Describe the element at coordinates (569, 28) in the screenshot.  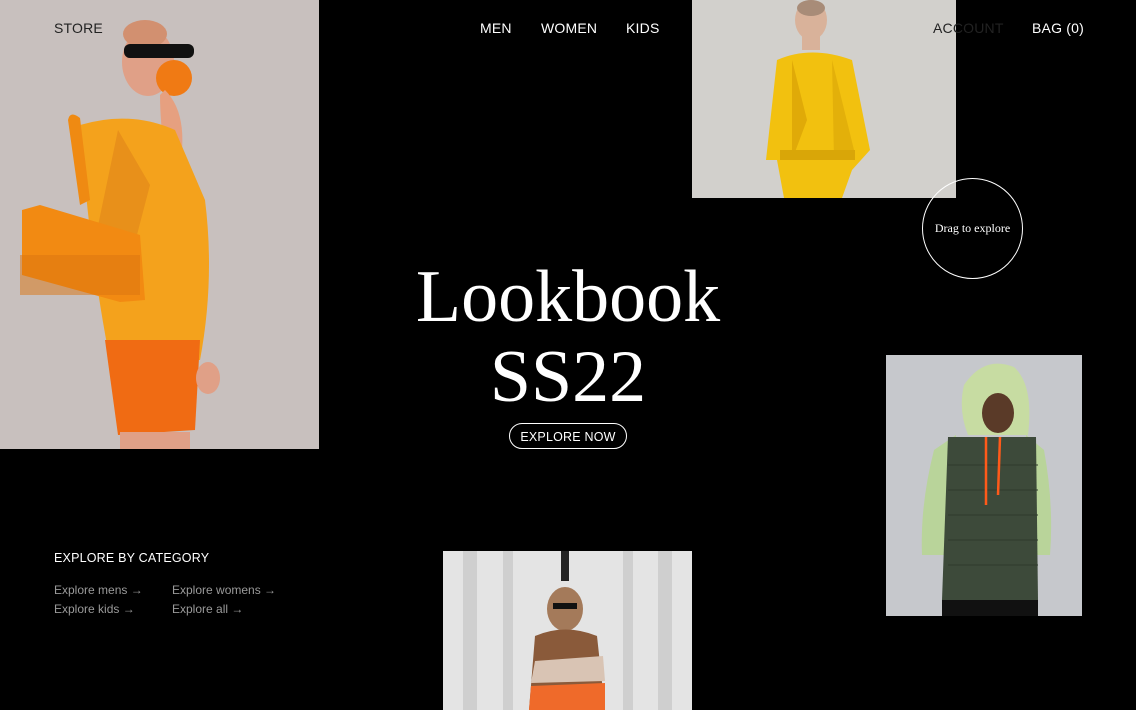
I see `nav-women-link: WOMEN` at that location.